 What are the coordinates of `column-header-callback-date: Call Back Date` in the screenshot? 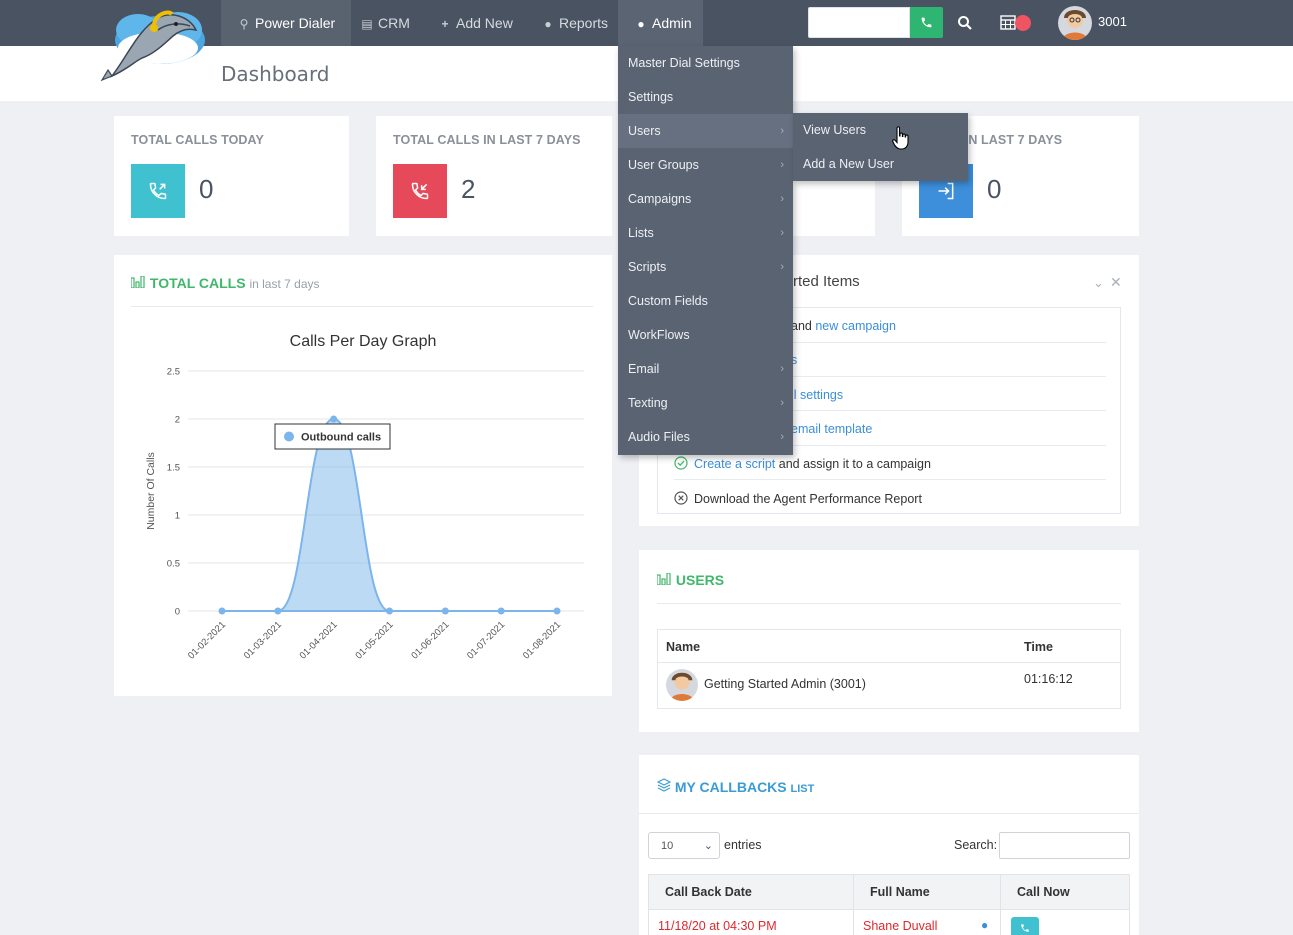 It's located at (708, 892).